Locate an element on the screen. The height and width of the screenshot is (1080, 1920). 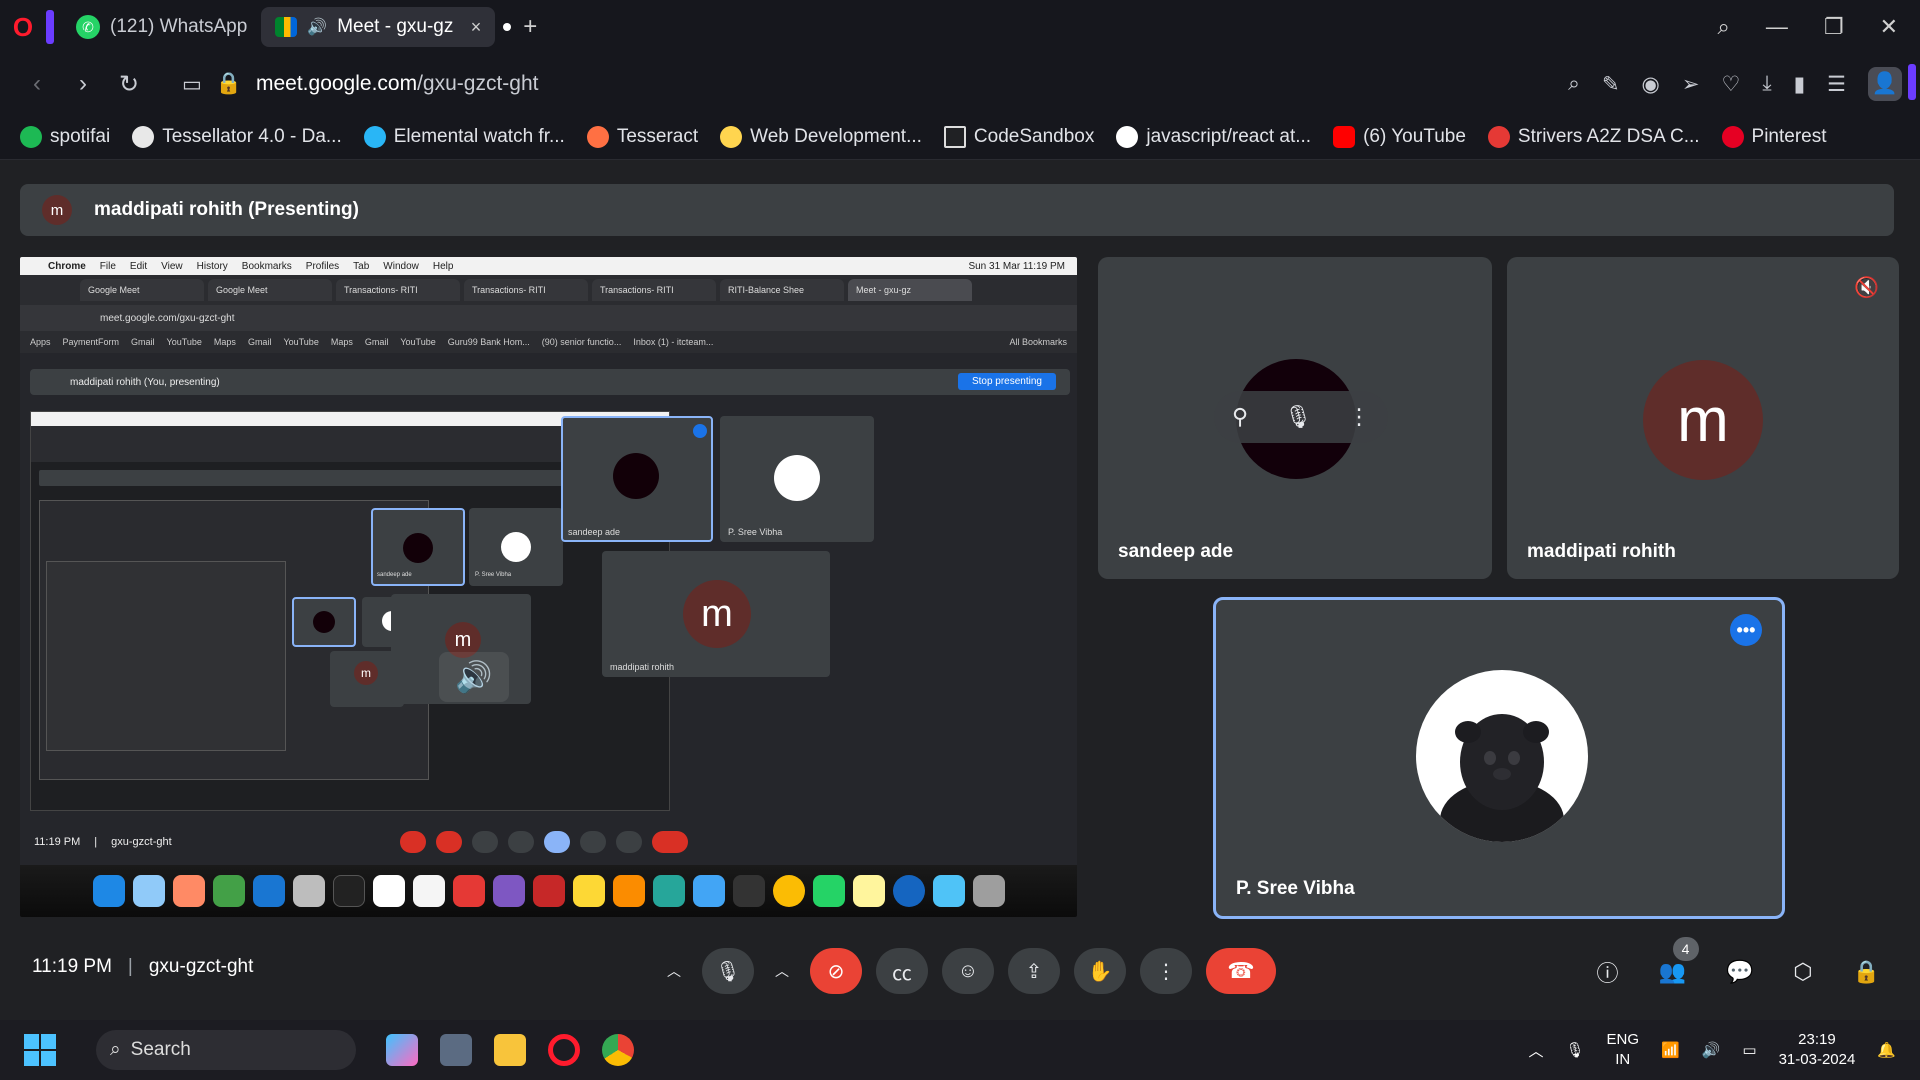
shared-tile-label: maddipati rohith is located at coordinates (642, 667).